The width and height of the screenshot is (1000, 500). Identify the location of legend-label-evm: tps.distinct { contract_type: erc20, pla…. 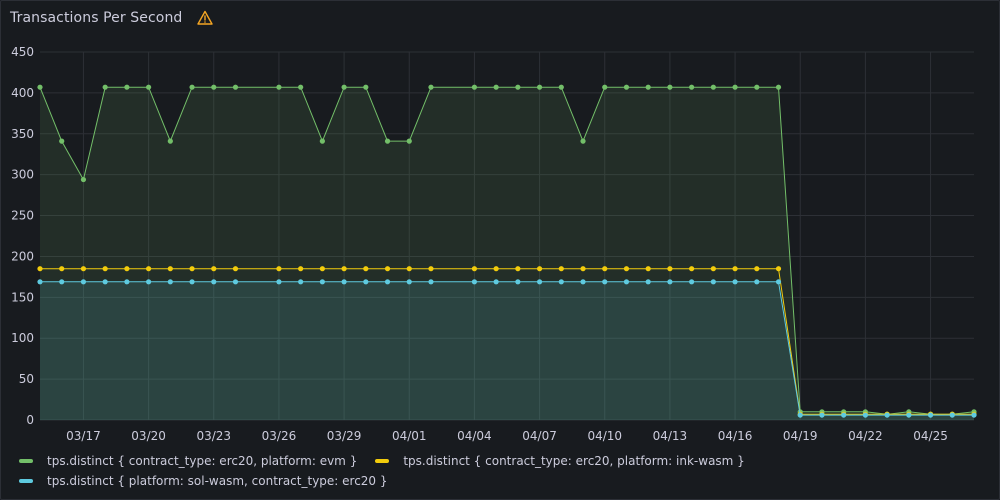
(202, 461).